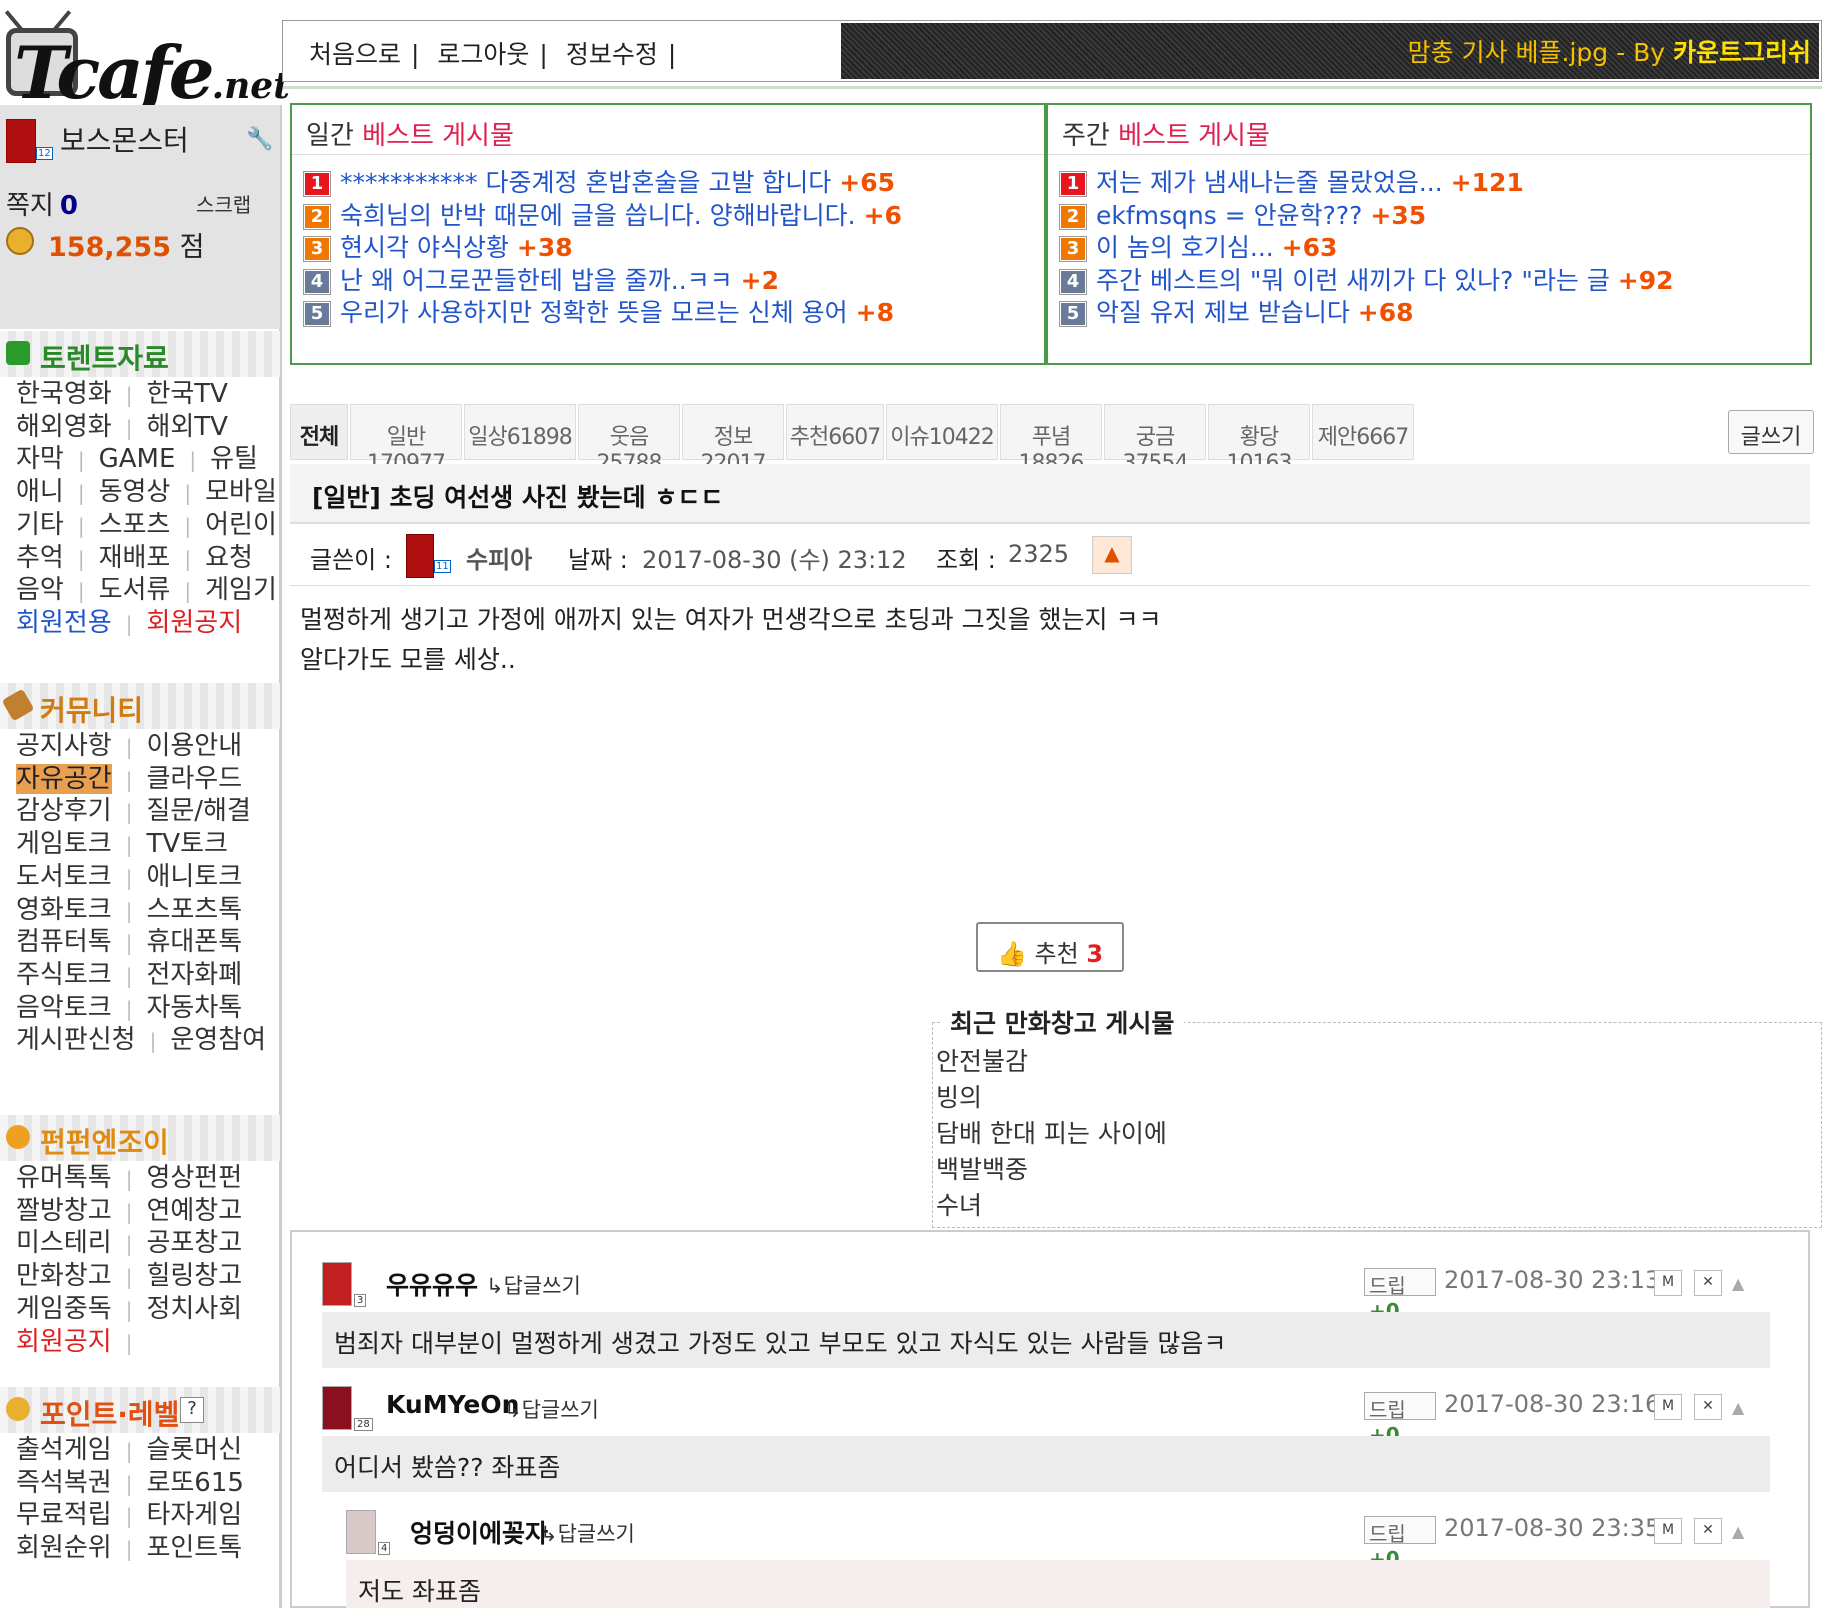 This screenshot has height=1608, width=1826. What do you see at coordinates (64, 1178) in the screenshot?
I see `menu-item: 유머톡톡` at bounding box center [64, 1178].